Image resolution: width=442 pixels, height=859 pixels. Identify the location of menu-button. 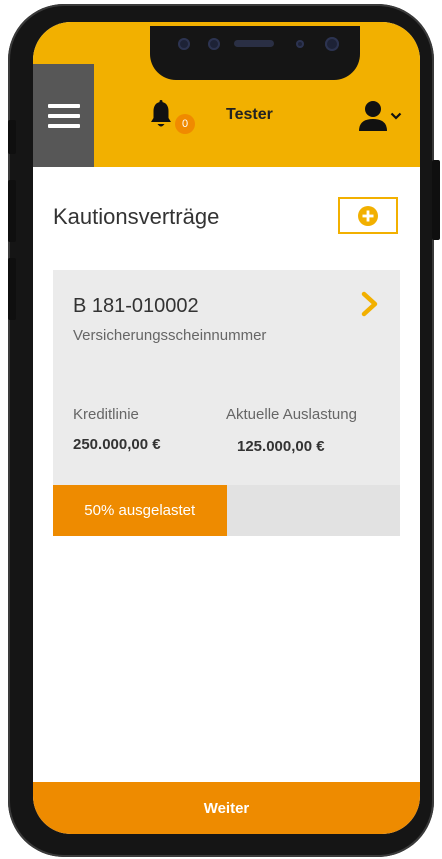
(63, 115).